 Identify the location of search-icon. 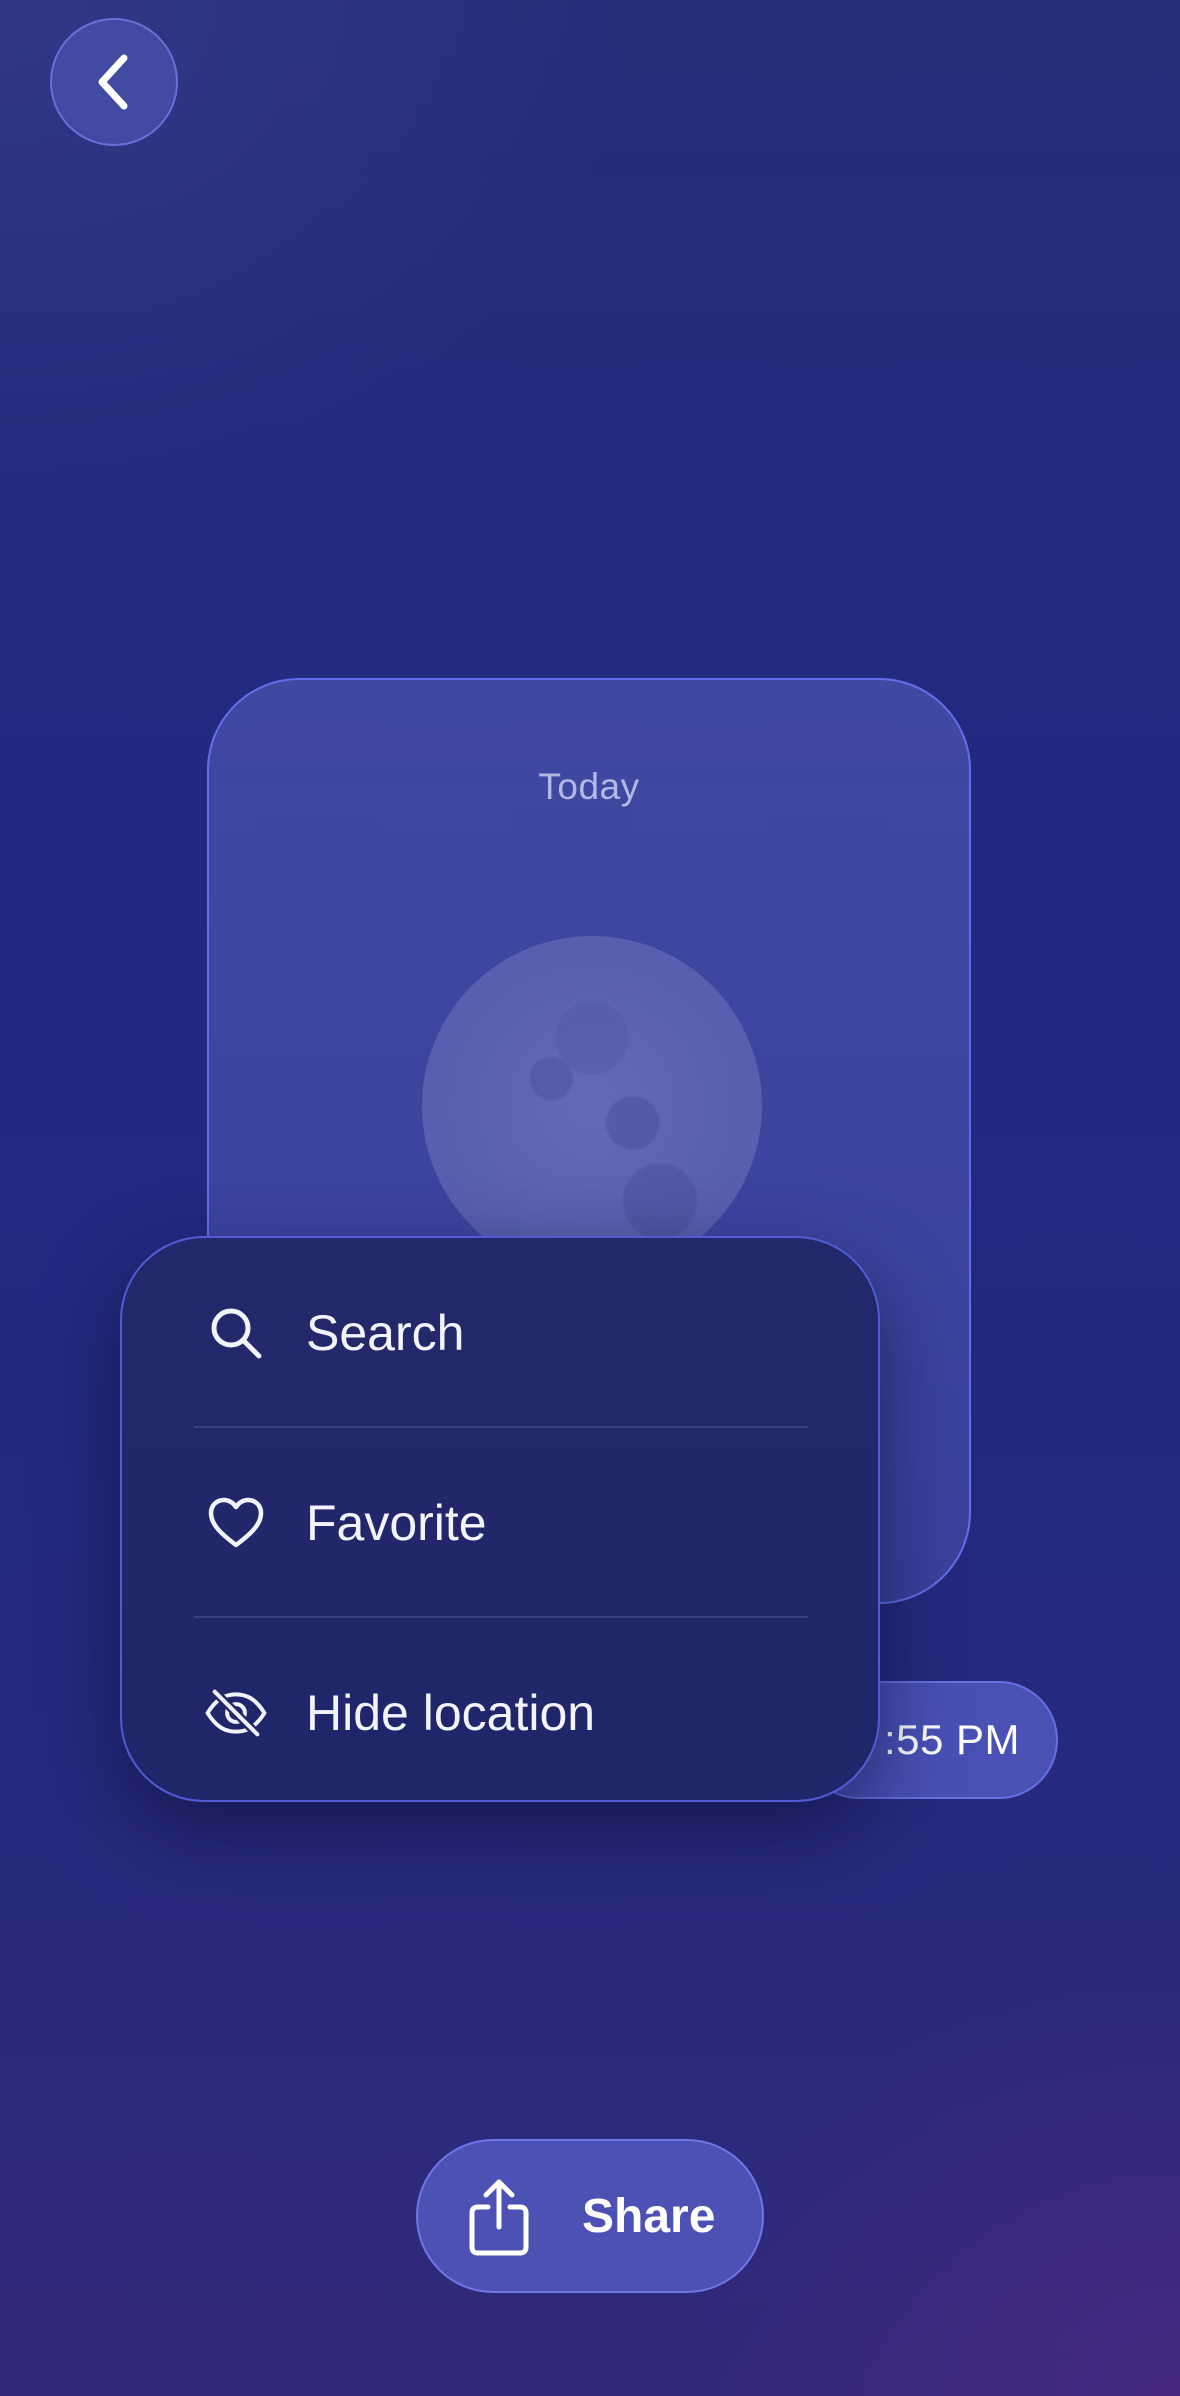
(236, 1333).